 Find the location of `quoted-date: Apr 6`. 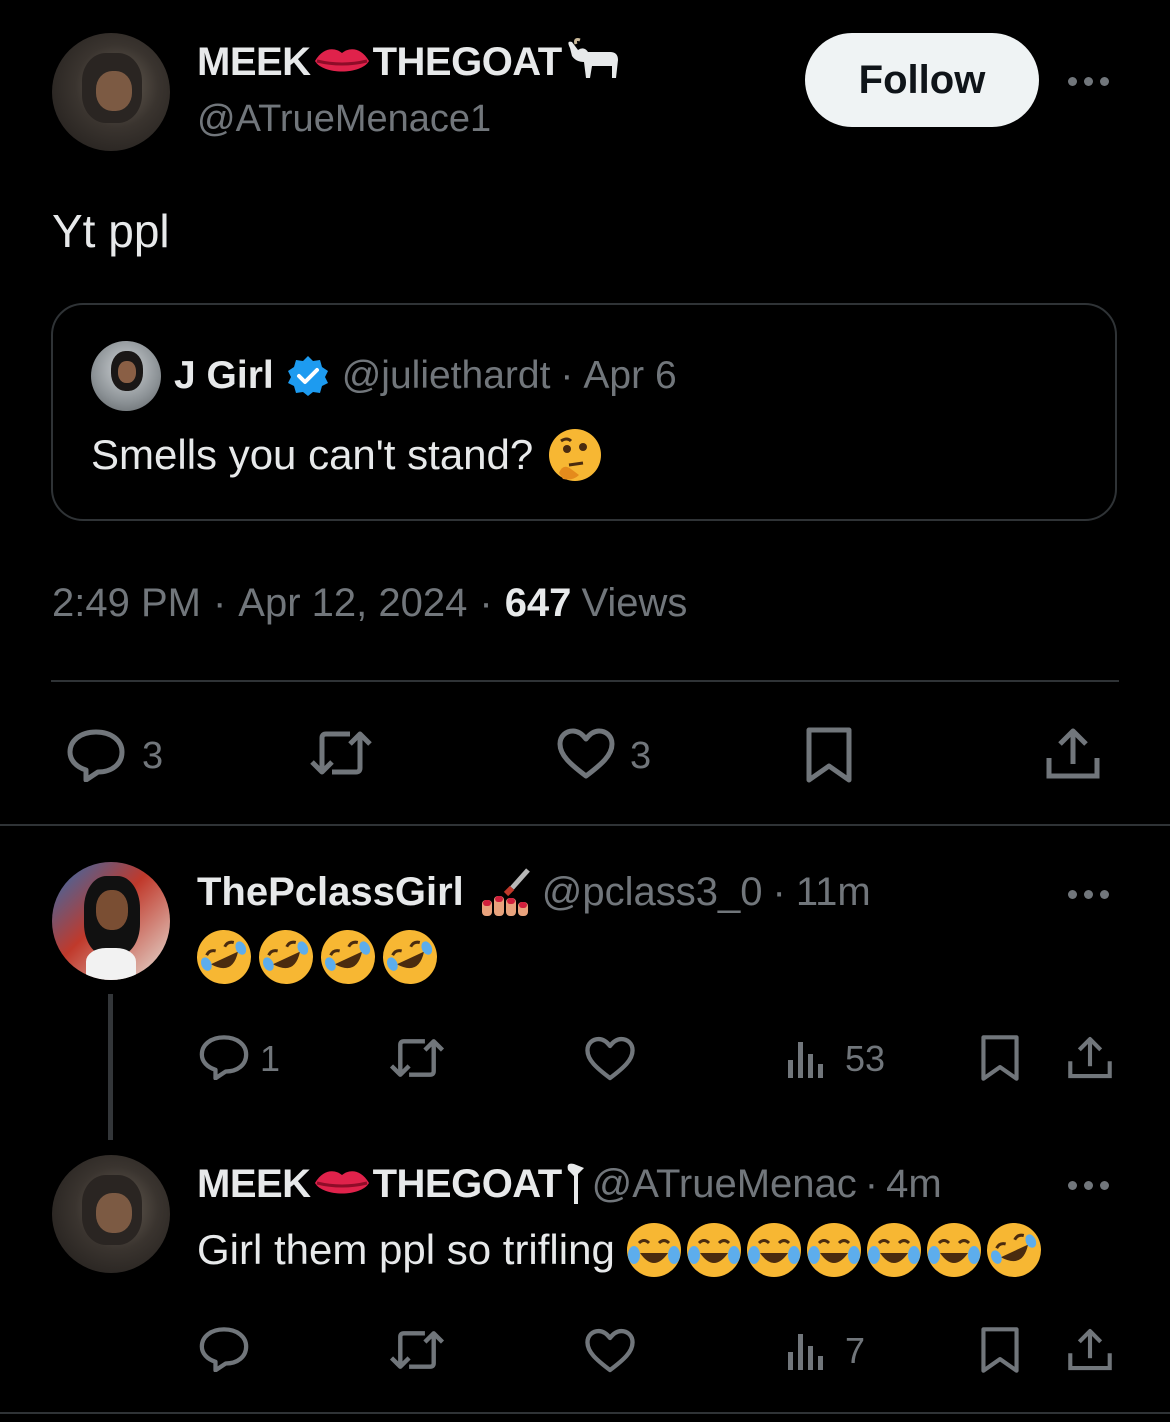

quoted-date: Apr 6 is located at coordinates (629, 376).